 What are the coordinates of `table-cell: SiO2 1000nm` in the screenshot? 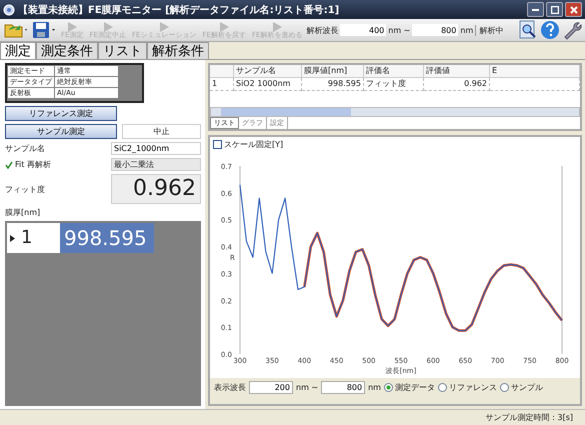 It's located at (268, 84).